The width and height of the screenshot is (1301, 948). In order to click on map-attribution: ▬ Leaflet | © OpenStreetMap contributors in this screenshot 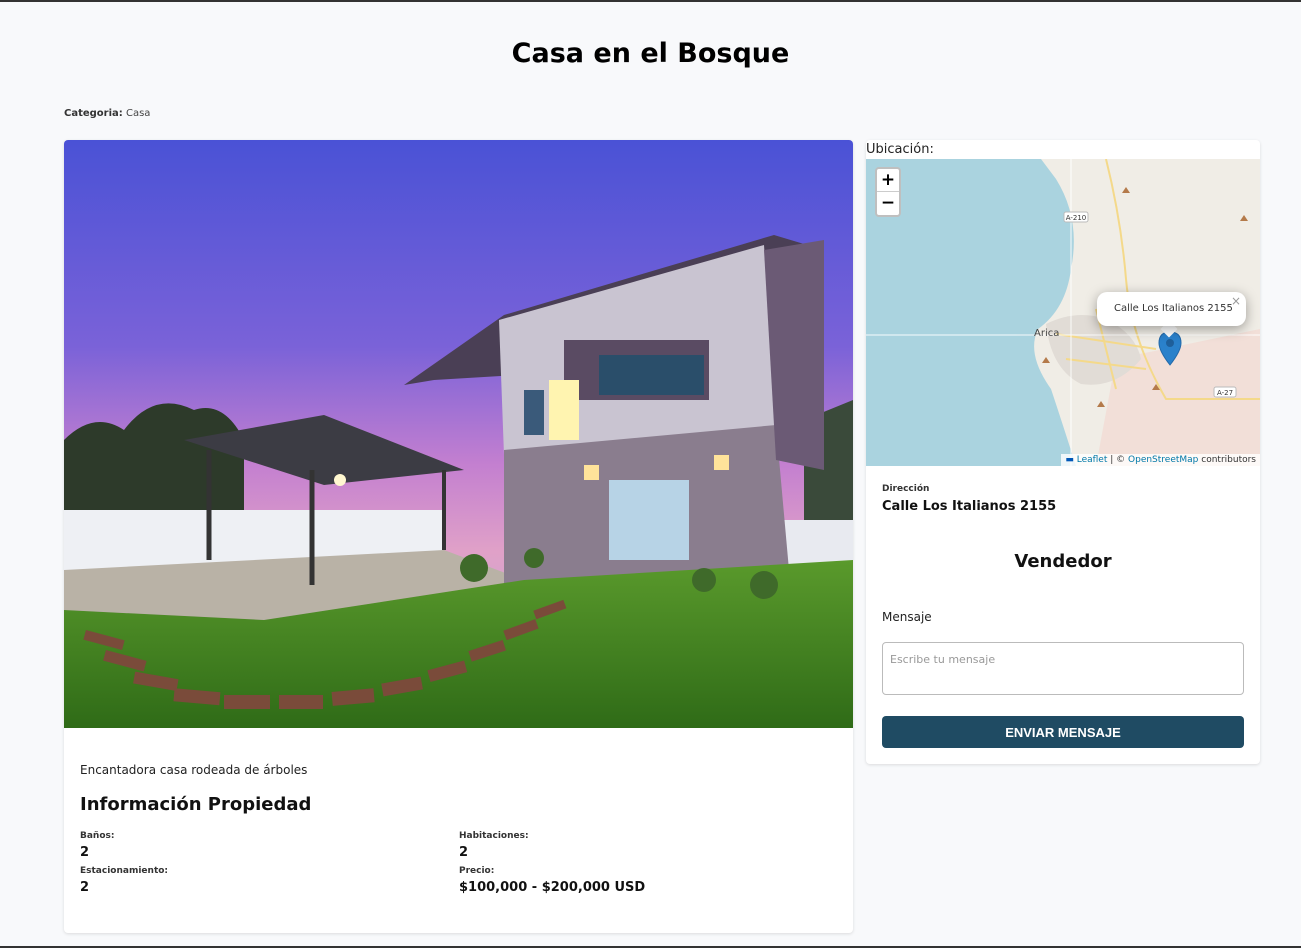, I will do `click(1160, 460)`.